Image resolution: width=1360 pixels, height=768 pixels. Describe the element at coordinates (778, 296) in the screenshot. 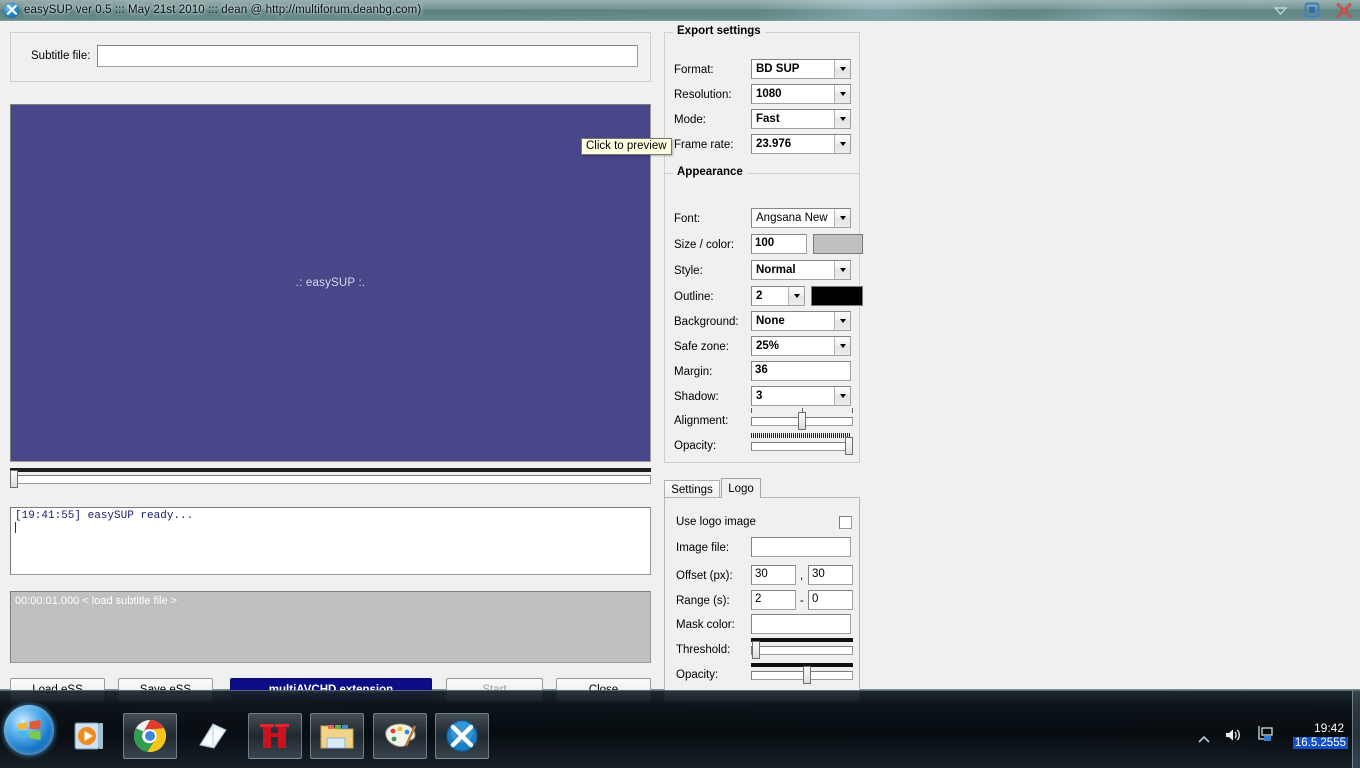

I see `outline-combo: 2` at that location.